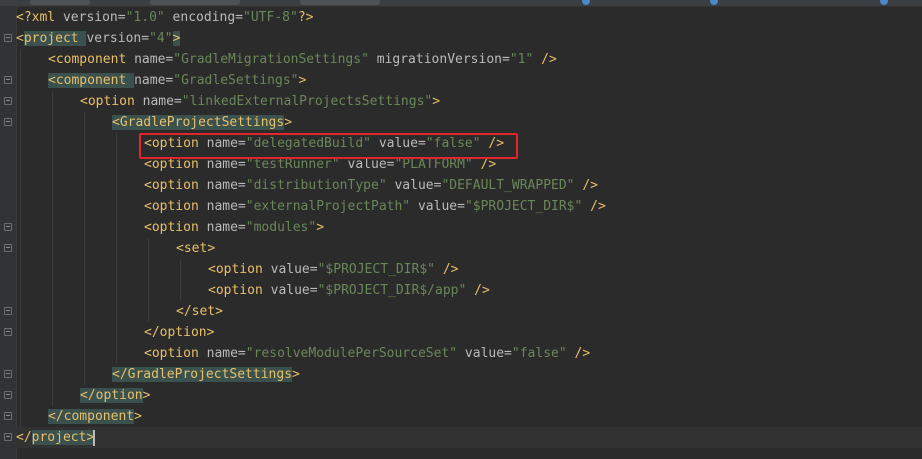 This screenshot has width=922, height=459. What do you see at coordinates (47, 17) in the screenshot?
I see `code-token: xml` at bounding box center [47, 17].